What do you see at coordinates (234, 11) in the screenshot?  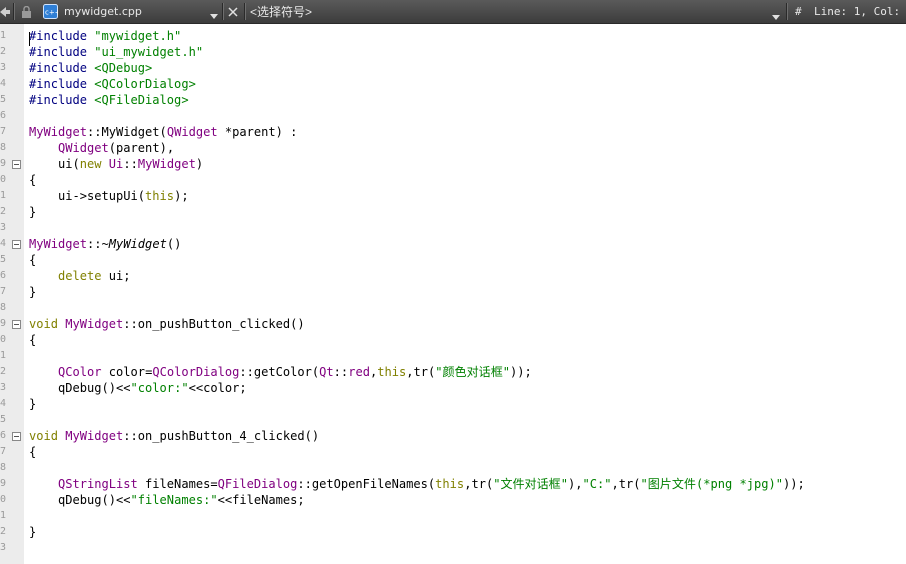 I see `close-icon` at bounding box center [234, 11].